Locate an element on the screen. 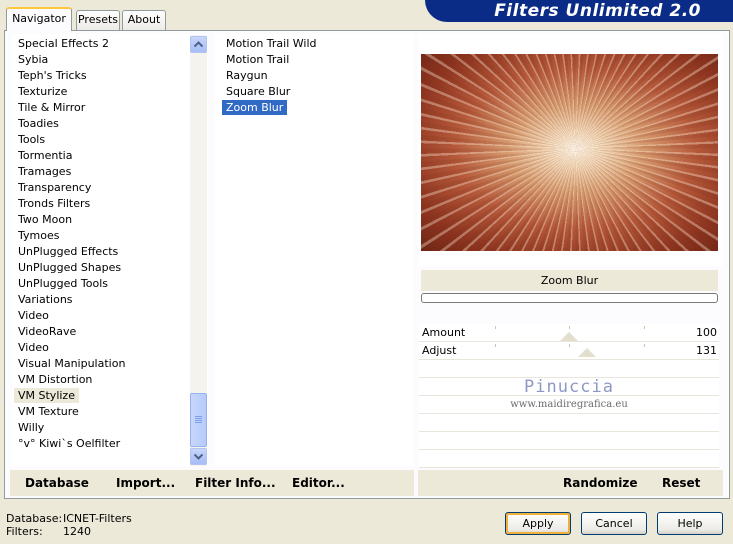 The image size is (733, 544). category-scrollbar is located at coordinates (198, 250).